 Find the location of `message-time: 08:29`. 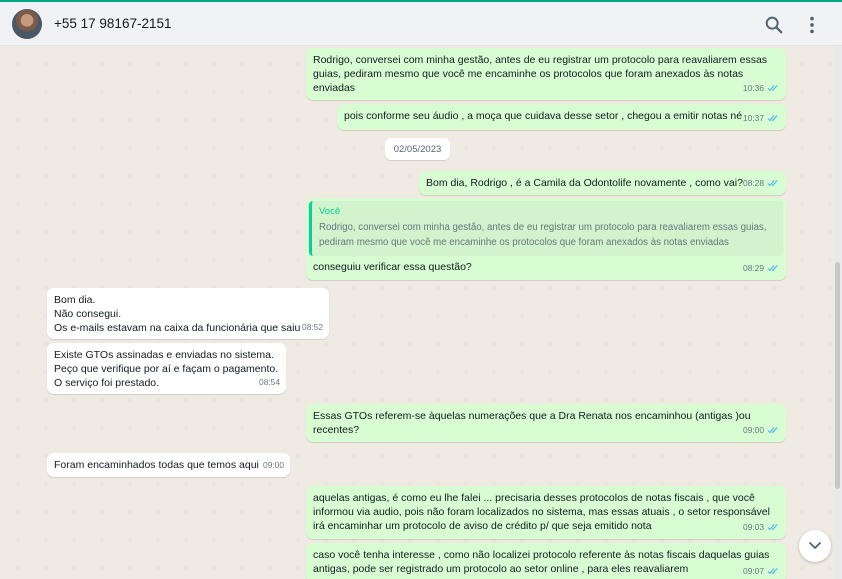

message-time: 08:29 is located at coordinates (753, 267).